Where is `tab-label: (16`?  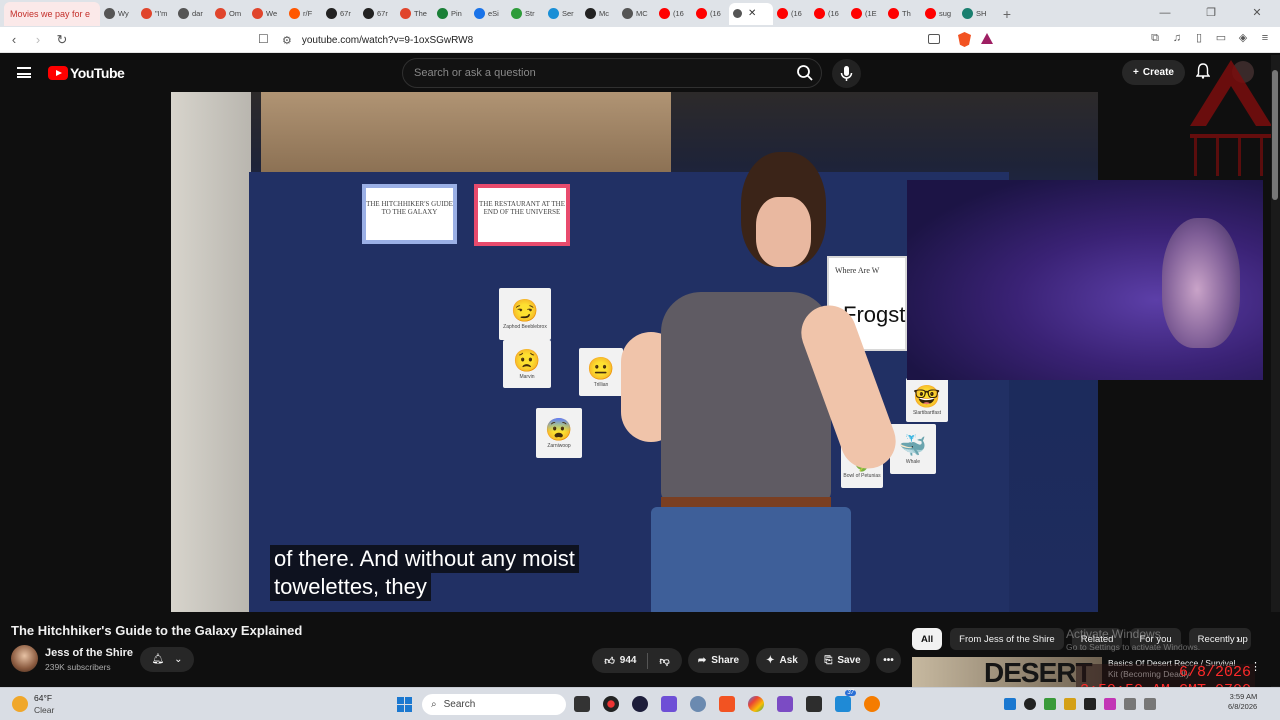 tab-label: (16 is located at coordinates (833, 13).